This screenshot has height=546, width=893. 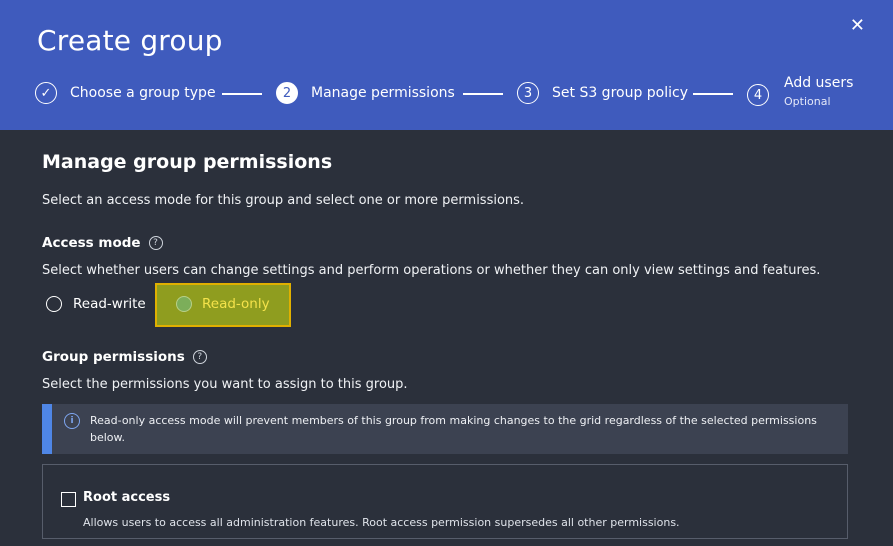 I want to click on radio-read-write: Read-write, so click(x=96, y=304).